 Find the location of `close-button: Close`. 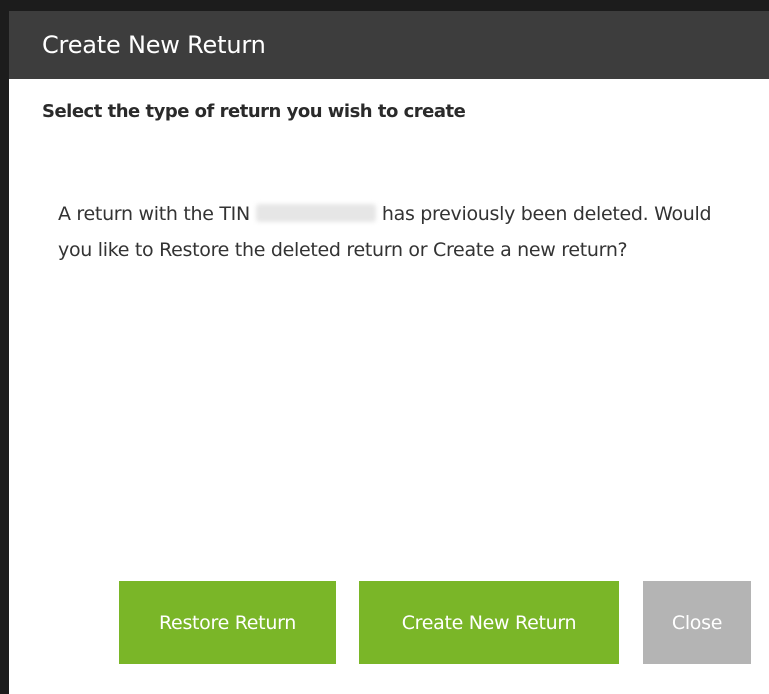

close-button: Close is located at coordinates (697, 622).